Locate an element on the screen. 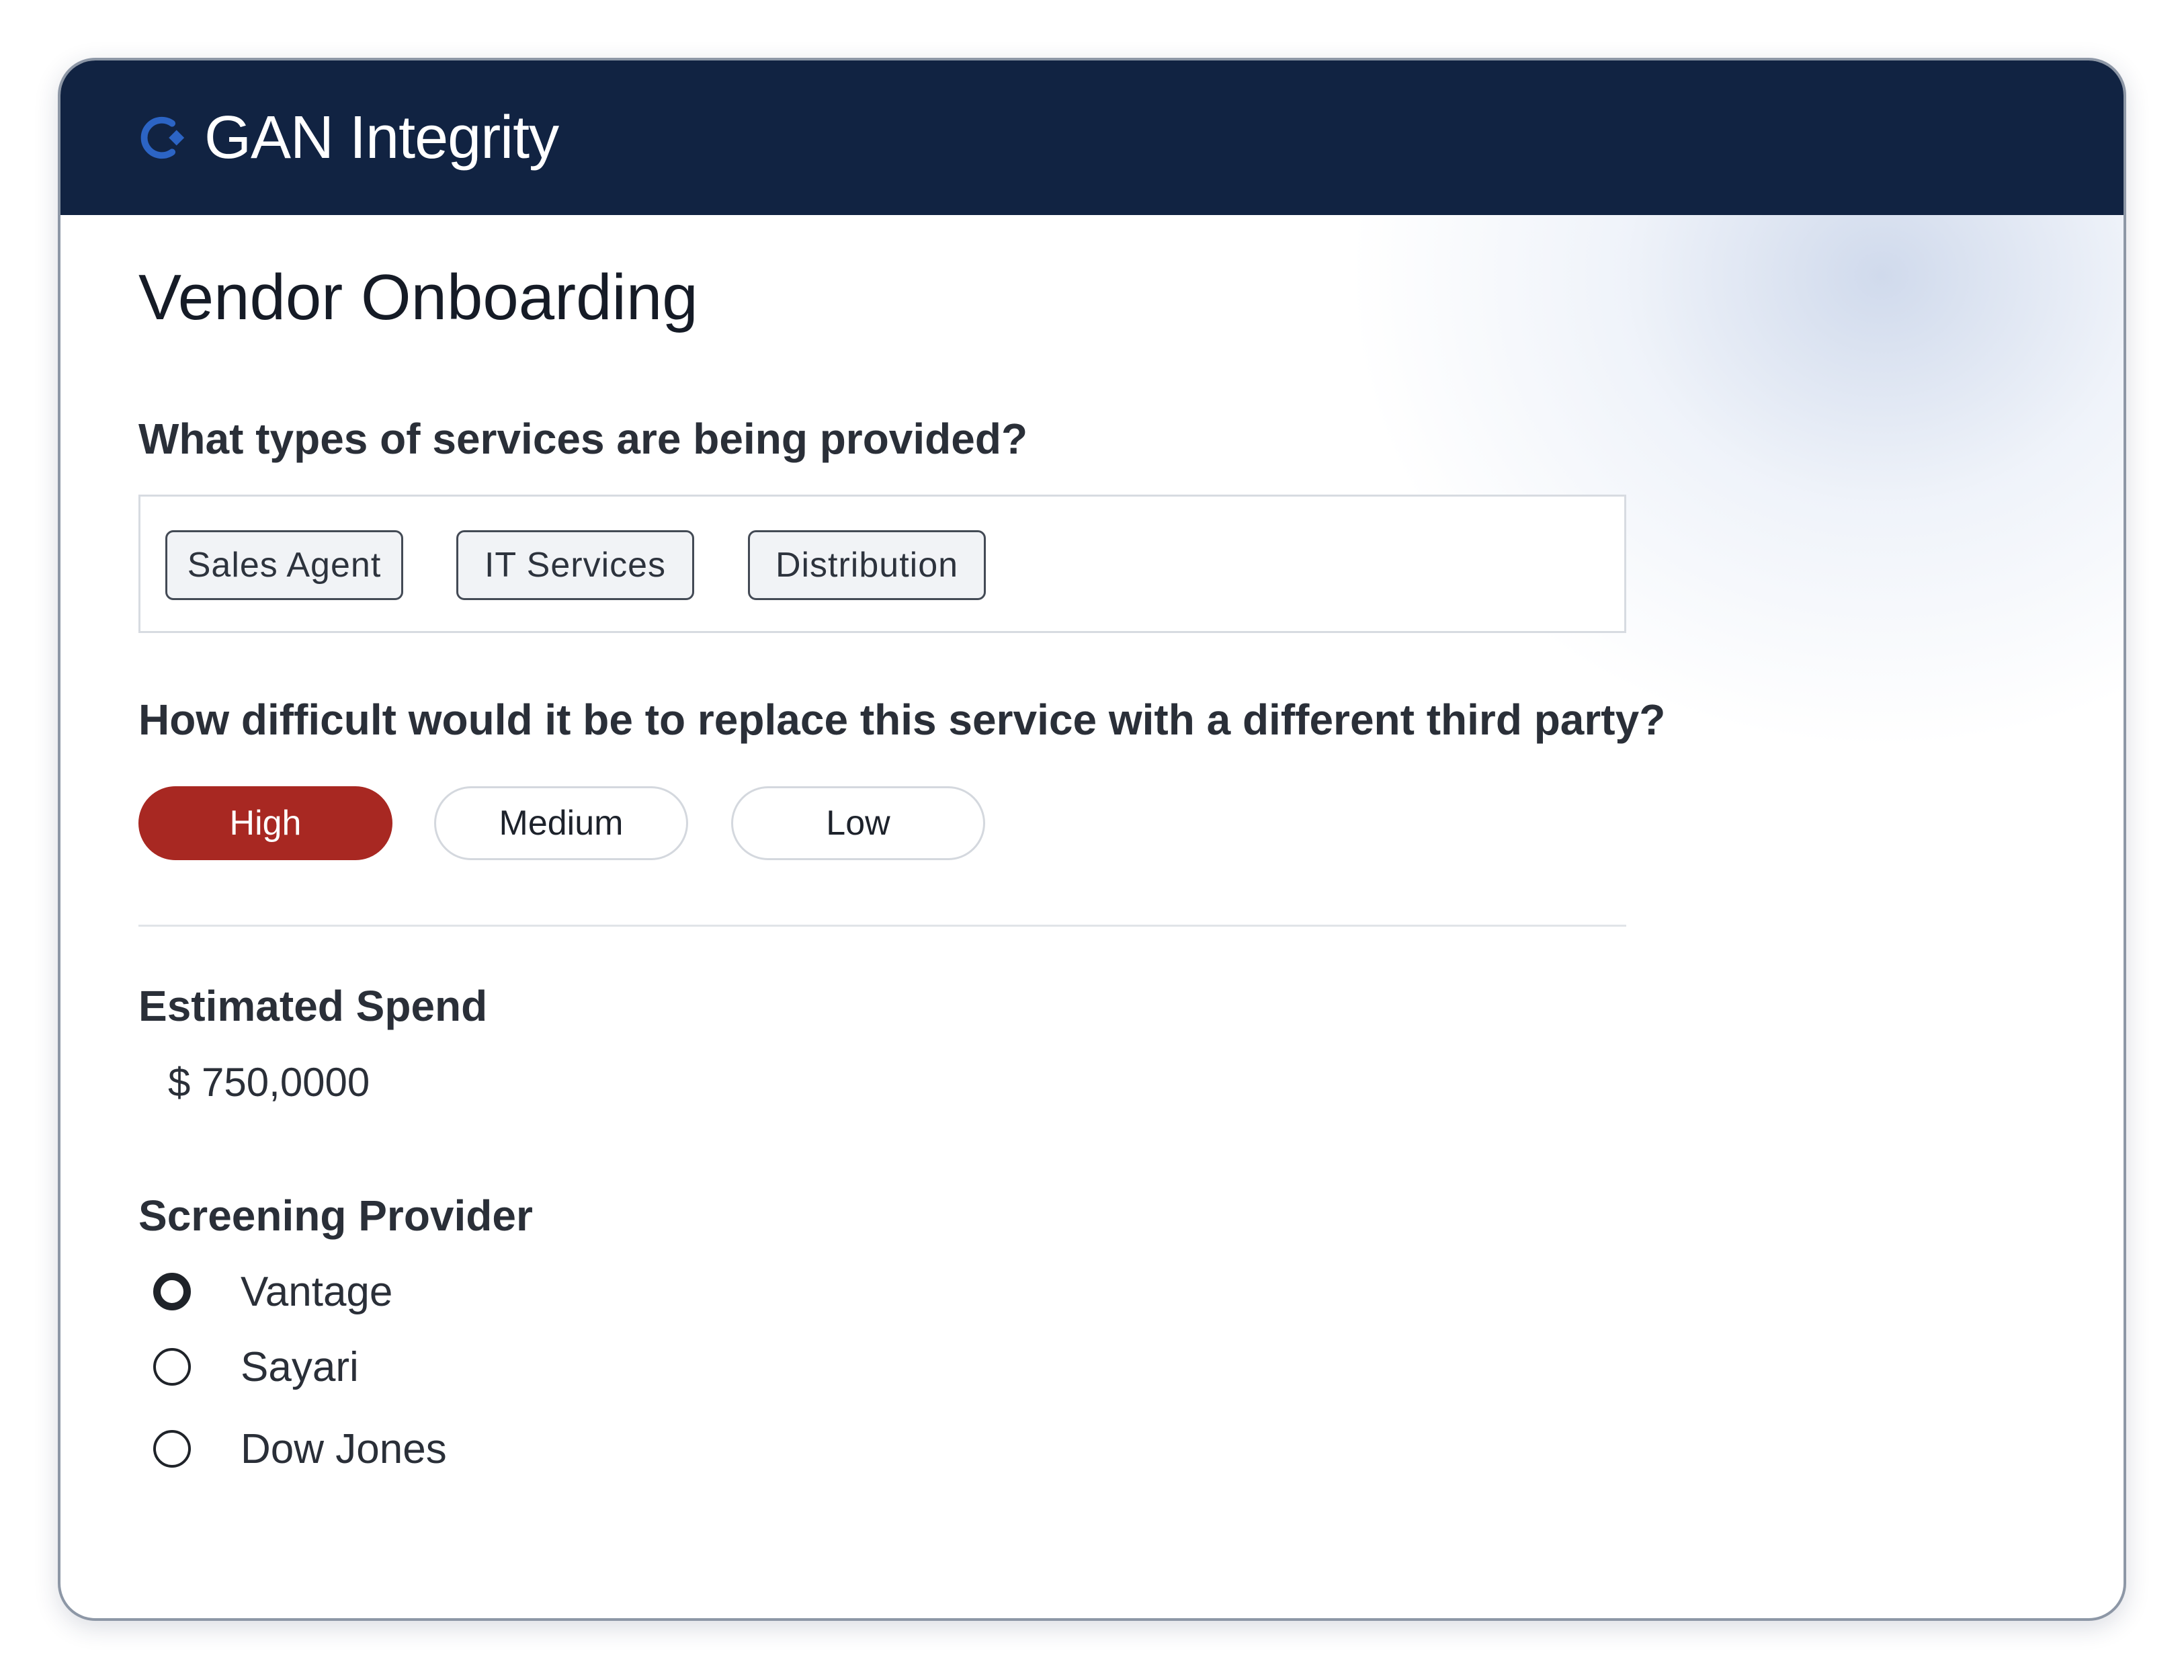  radio-label-vantage: Vantage is located at coordinates (317, 1291).